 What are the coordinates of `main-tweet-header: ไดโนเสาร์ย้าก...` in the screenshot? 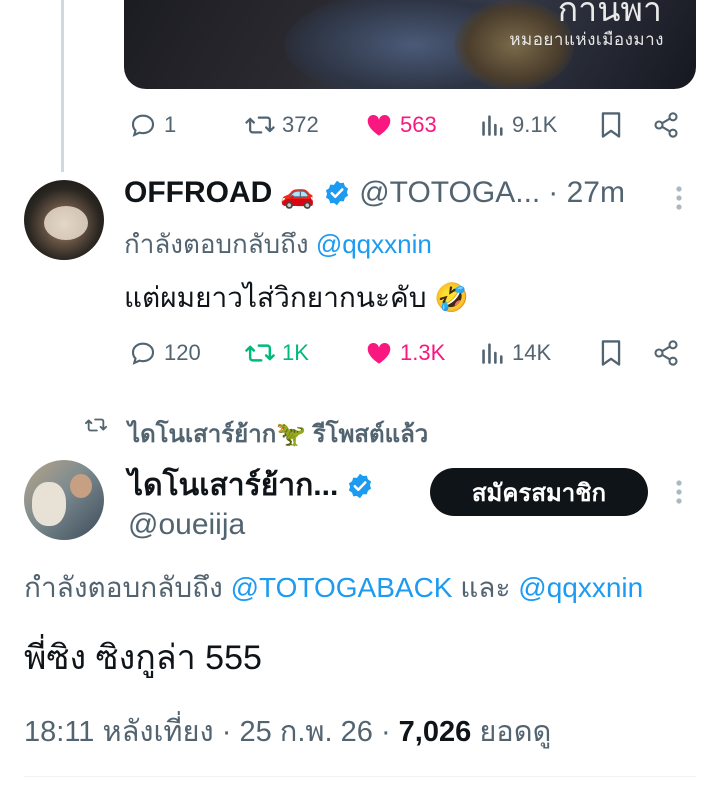 It's located at (251, 485).